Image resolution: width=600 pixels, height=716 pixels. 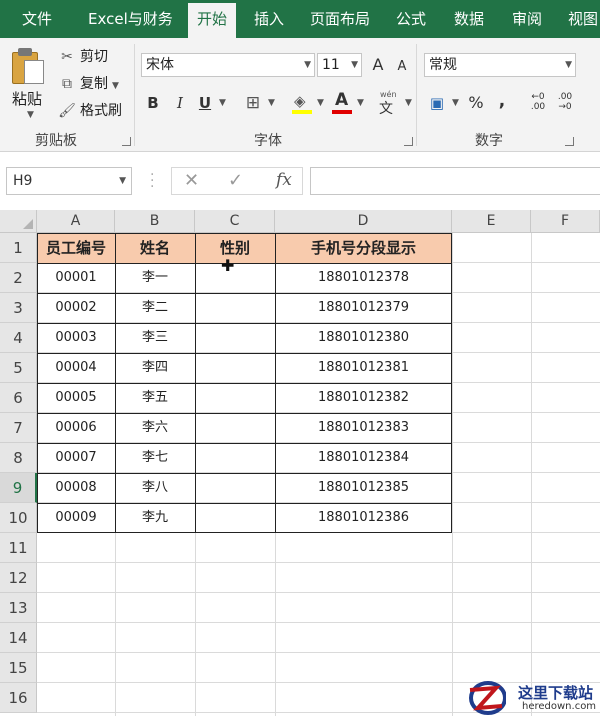 What do you see at coordinates (363, 398) in the screenshot?
I see `table-cell: 18801012382` at bounding box center [363, 398].